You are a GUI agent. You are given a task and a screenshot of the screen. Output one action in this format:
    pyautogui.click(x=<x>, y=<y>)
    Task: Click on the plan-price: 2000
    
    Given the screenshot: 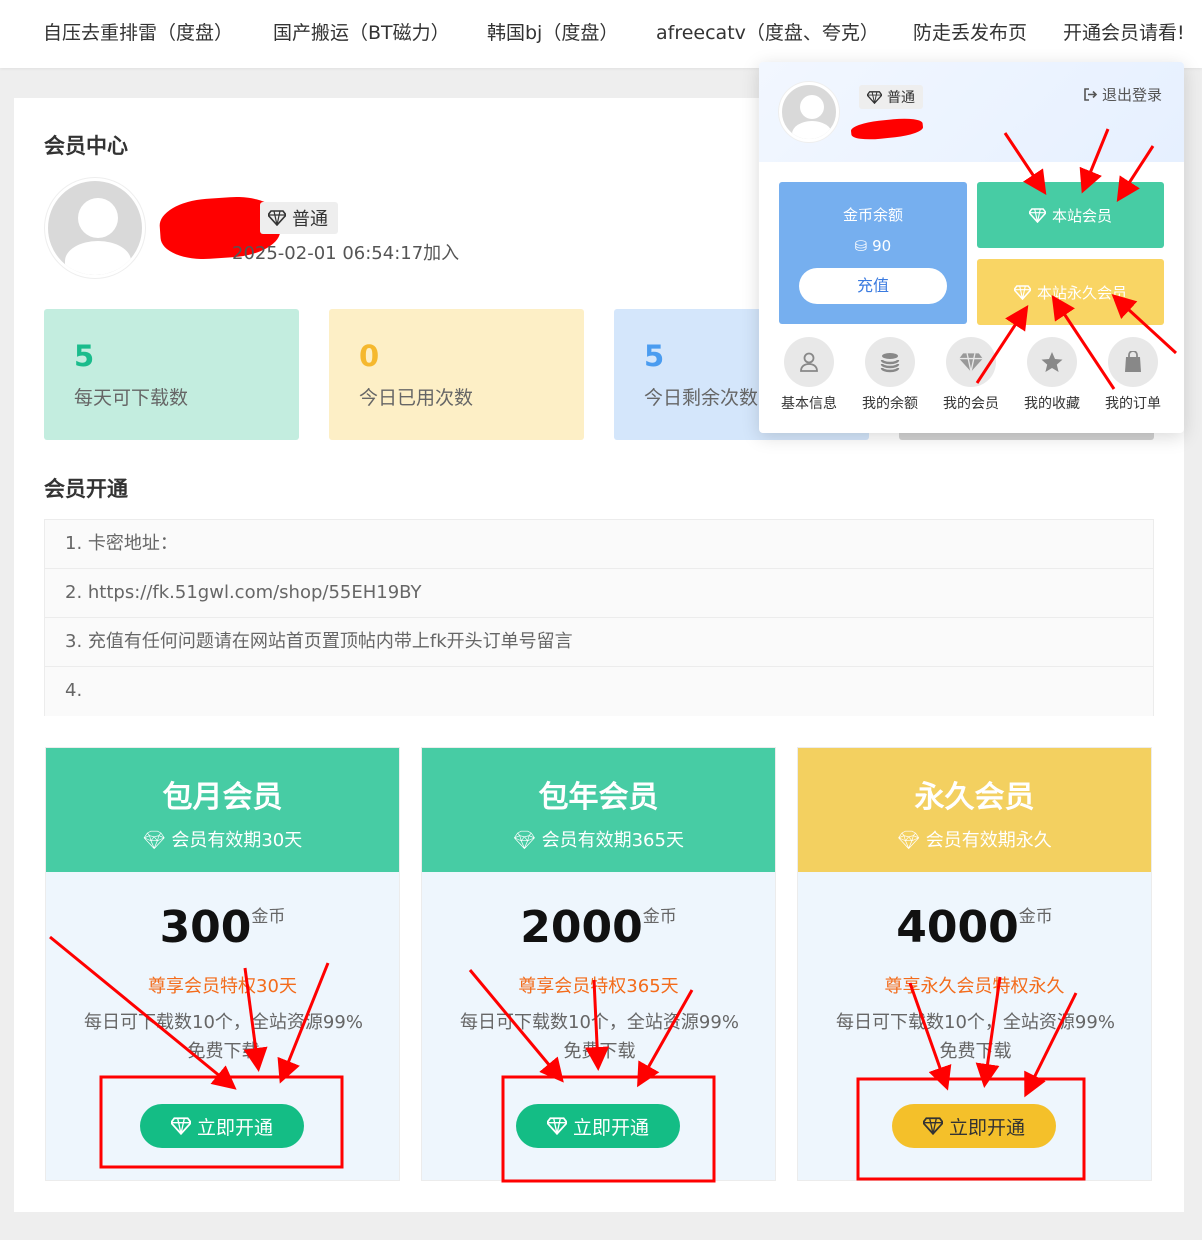 What is the action you would take?
    pyautogui.click(x=581, y=927)
    